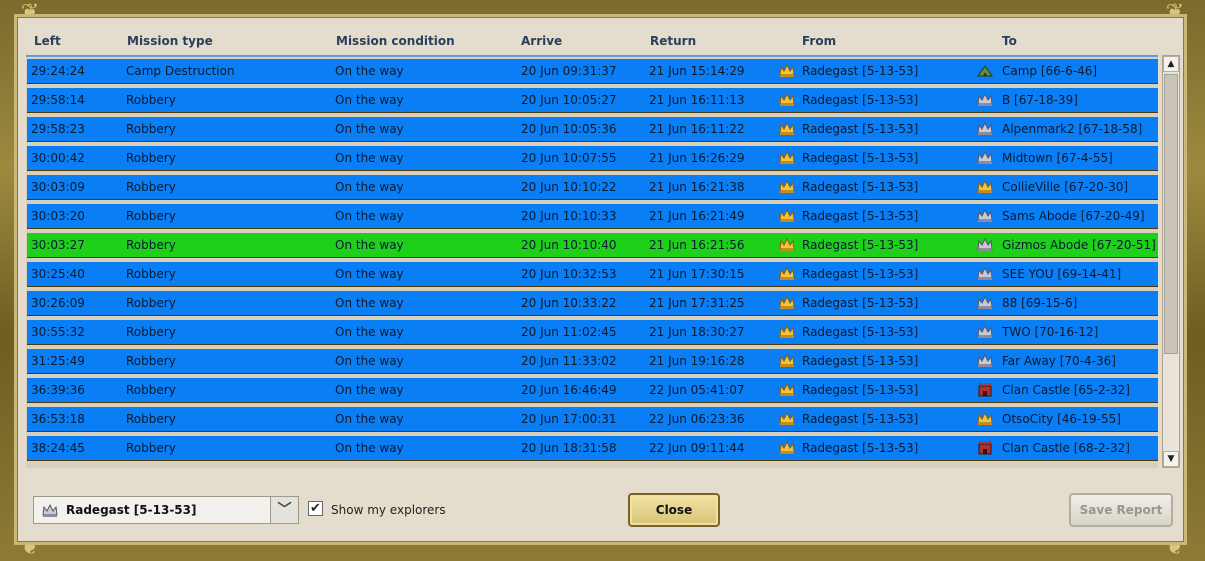  I want to click on to-target: Clan Castle [68-2-32], so click(1066, 448).